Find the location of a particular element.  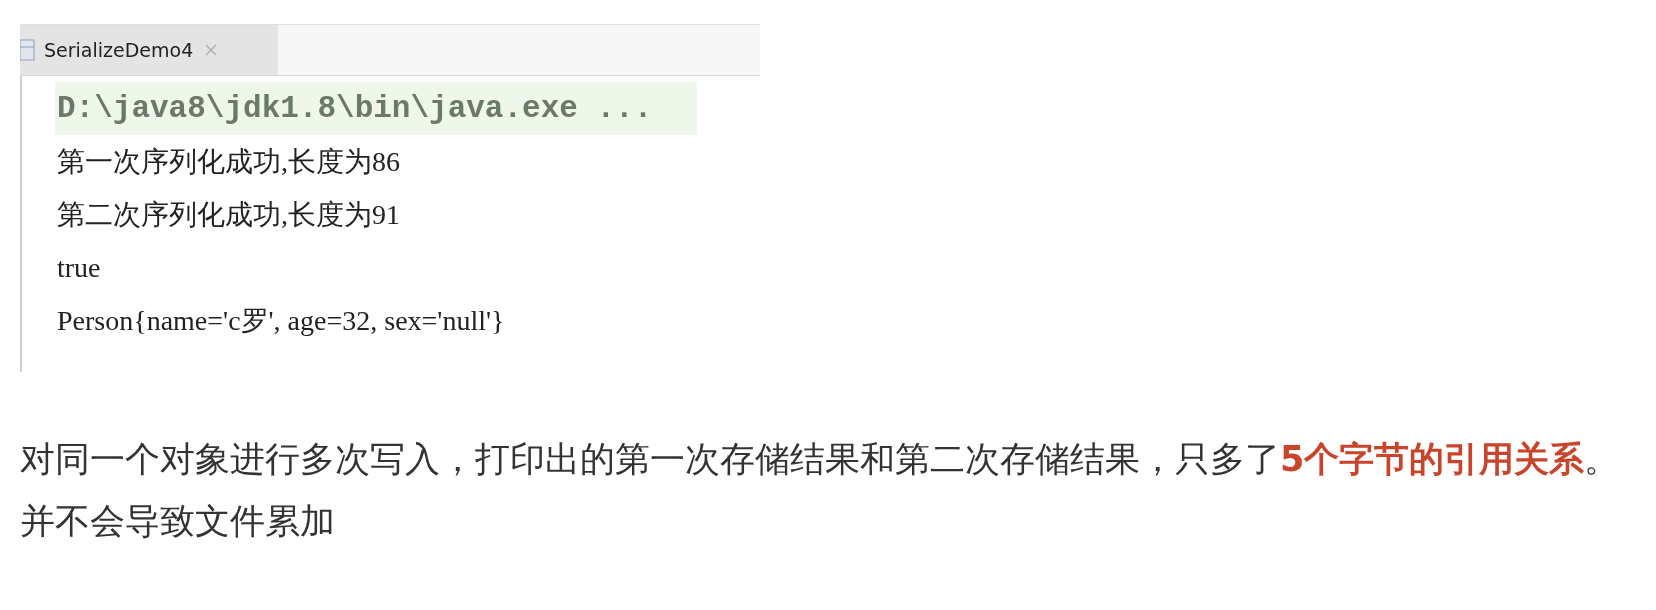

console-output: 第一次序列化成功,长度为86 is located at coordinates (228, 161).